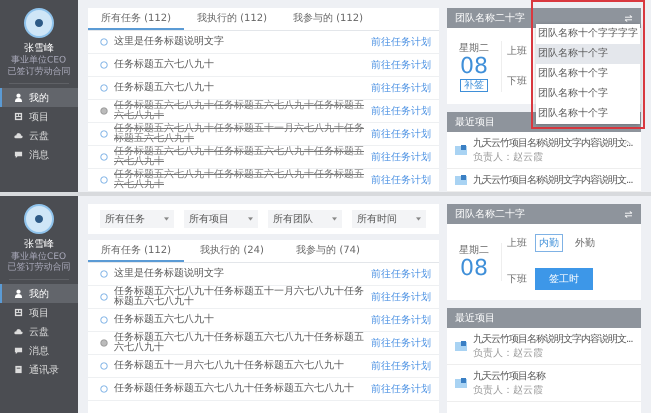 The width and height of the screenshot is (651, 413). Describe the element at coordinates (232, 251) in the screenshot. I see `tab: 我执行的 (24)` at that location.